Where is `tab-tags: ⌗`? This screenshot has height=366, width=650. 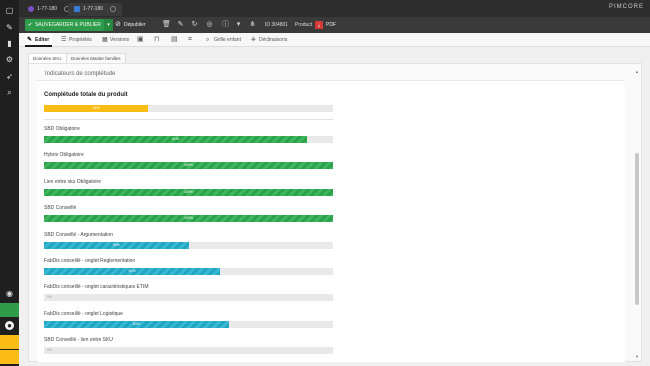 tab-tags: ⌗ is located at coordinates (190, 40).